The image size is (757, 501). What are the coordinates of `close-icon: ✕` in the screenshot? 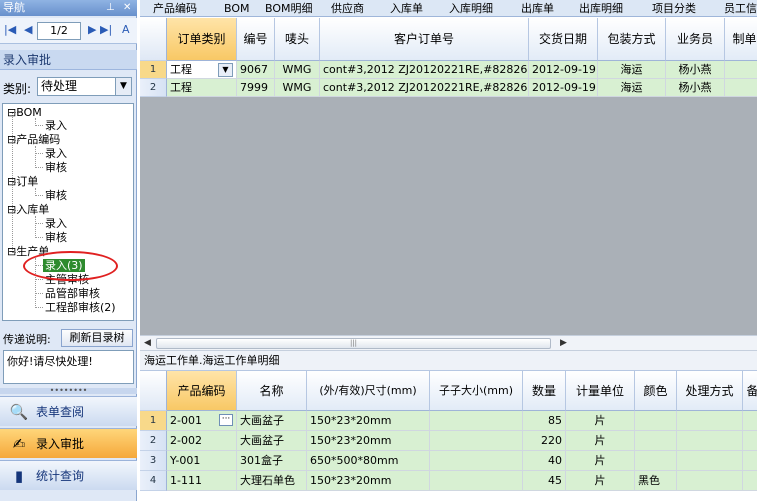 It's located at (127, 8).